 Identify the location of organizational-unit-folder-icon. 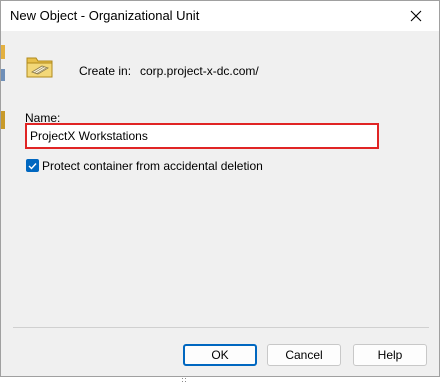
(40, 66).